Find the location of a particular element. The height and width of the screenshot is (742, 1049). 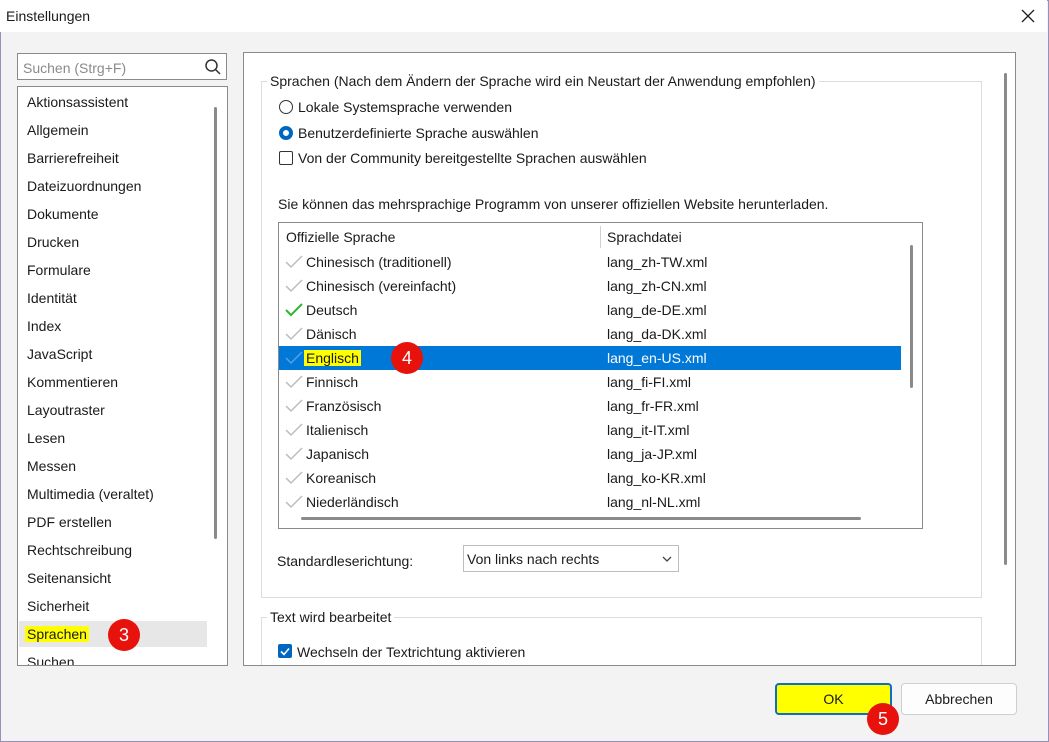

table-vertical-scrollbar is located at coordinates (911, 316).